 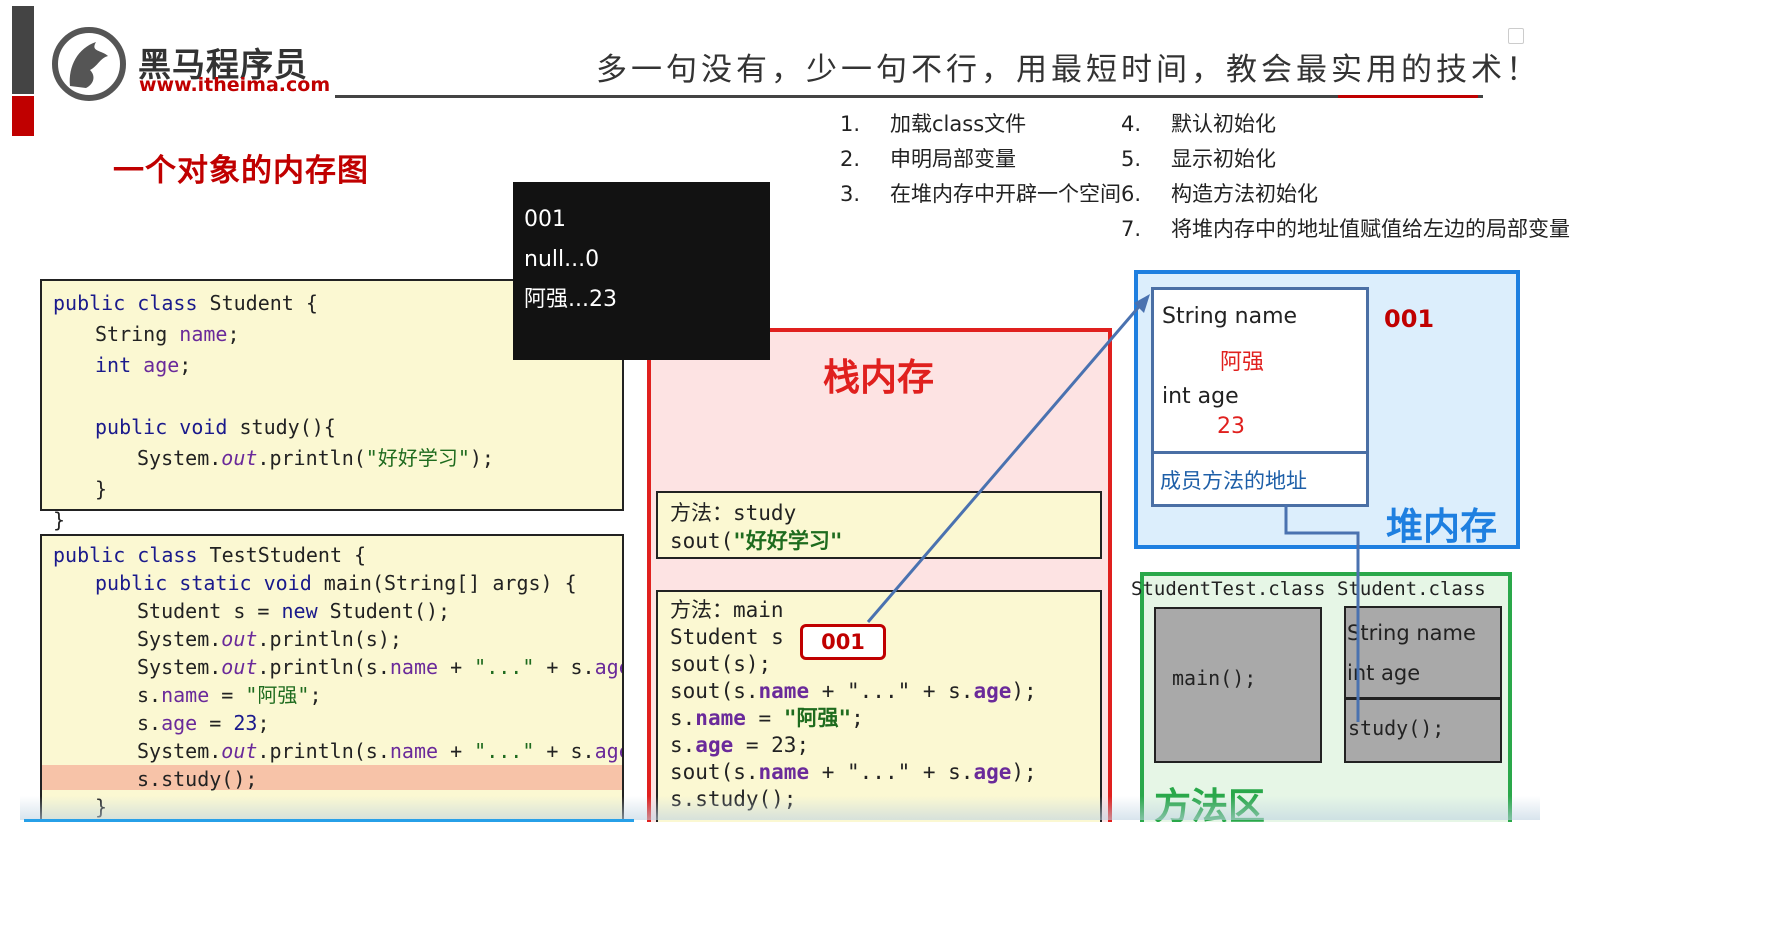 I want to click on page-bottom-border, so click(x=890, y=877).